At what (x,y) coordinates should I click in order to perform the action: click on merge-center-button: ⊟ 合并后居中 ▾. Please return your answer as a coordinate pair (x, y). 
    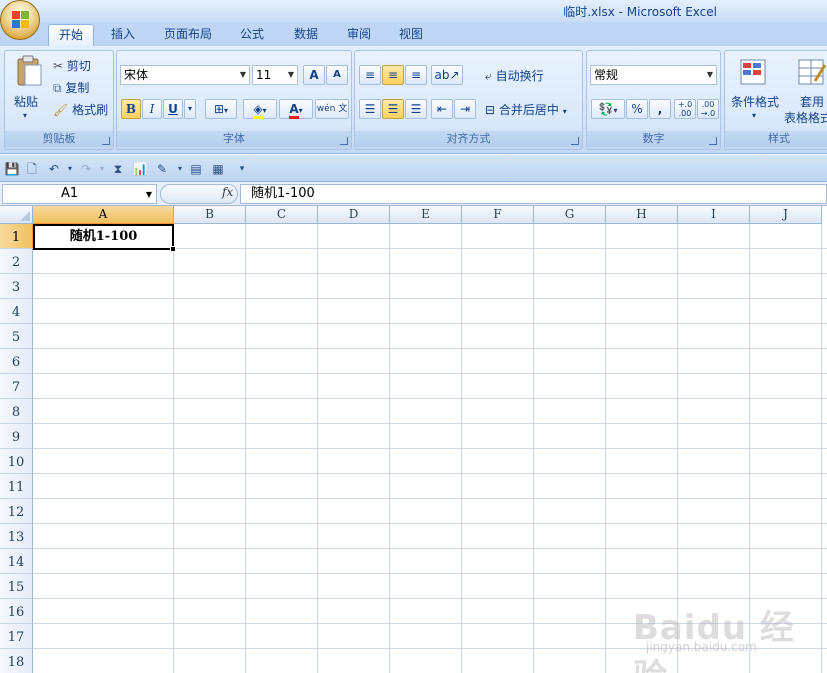
    Looking at the image, I should click on (526, 109).